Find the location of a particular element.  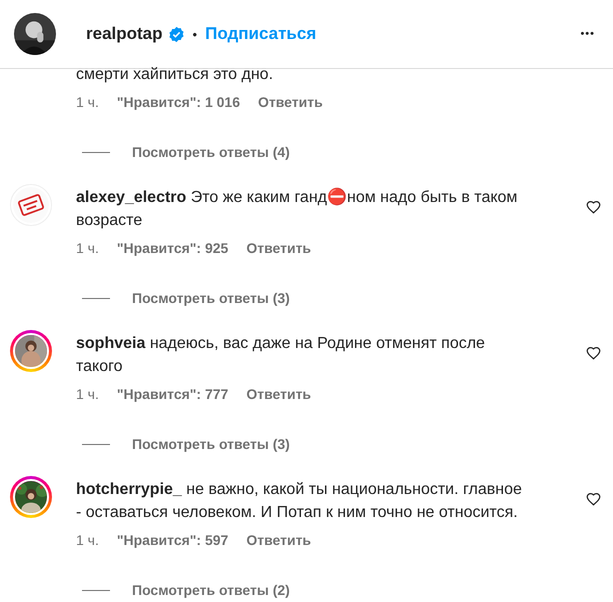

username: sophveia is located at coordinates (111, 343).